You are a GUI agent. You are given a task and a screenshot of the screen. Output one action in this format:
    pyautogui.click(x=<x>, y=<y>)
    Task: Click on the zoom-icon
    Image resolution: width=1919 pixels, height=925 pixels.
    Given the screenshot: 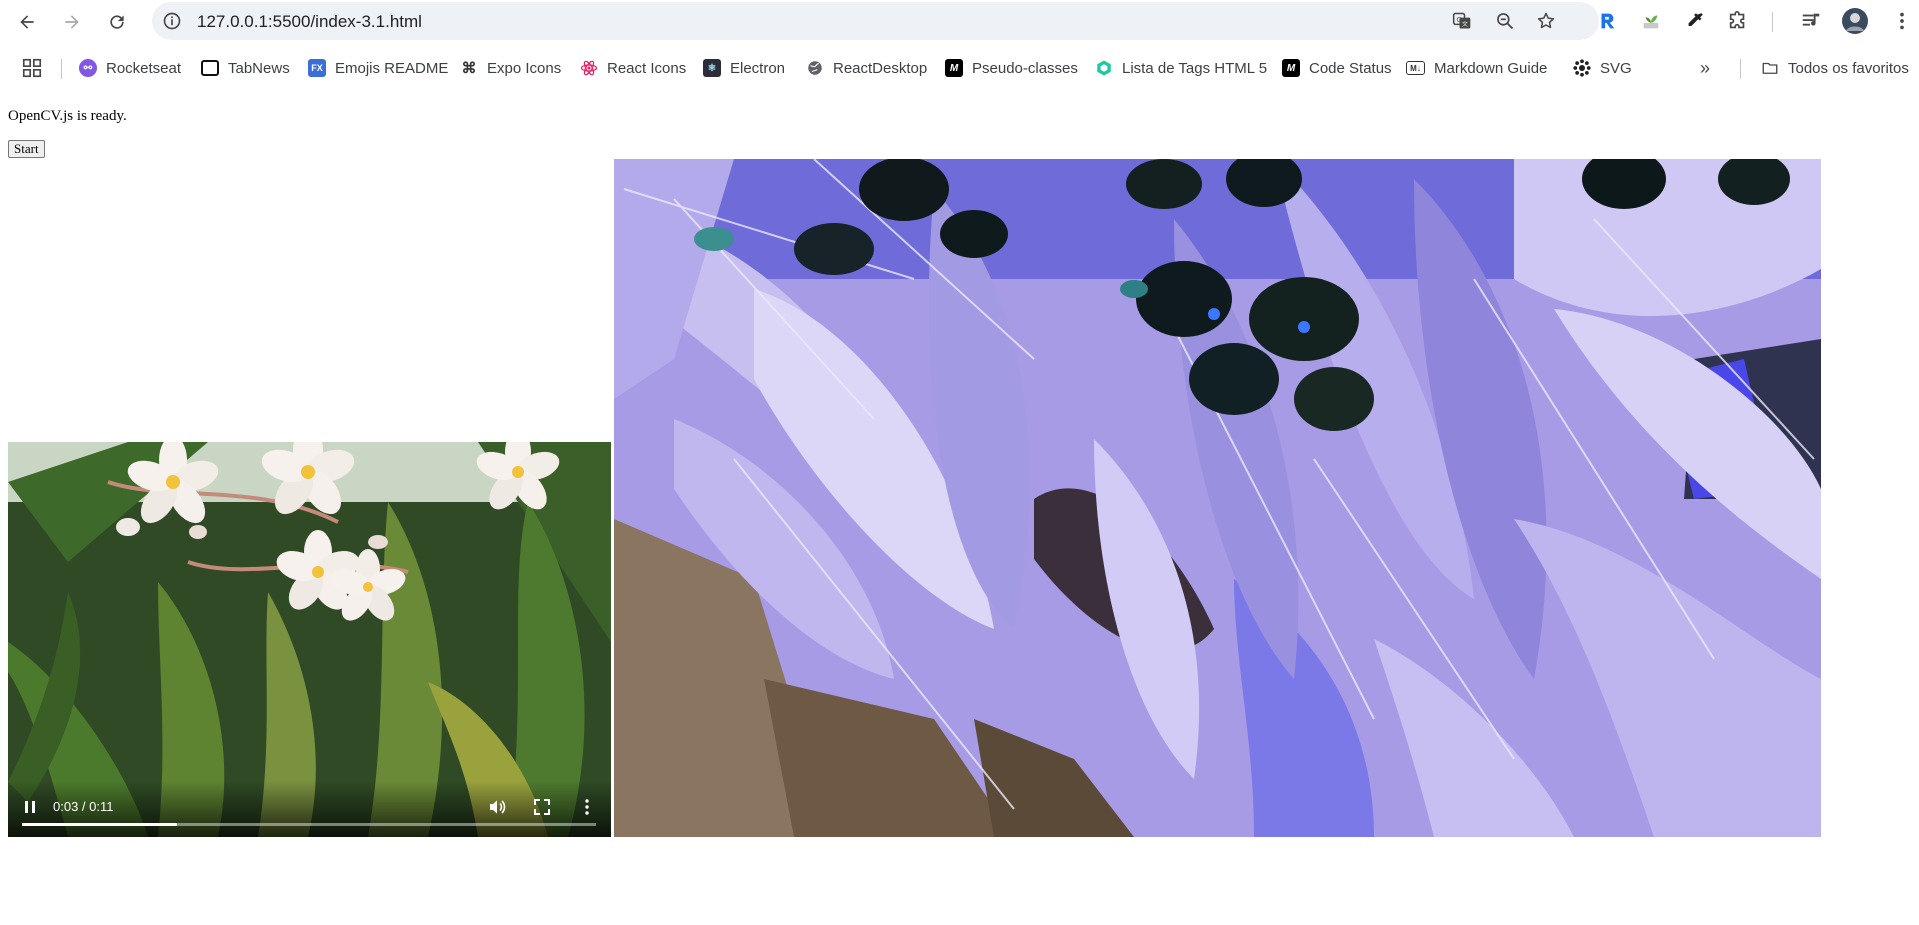 What is the action you would take?
    pyautogui.click(x=1505, y=21)
    